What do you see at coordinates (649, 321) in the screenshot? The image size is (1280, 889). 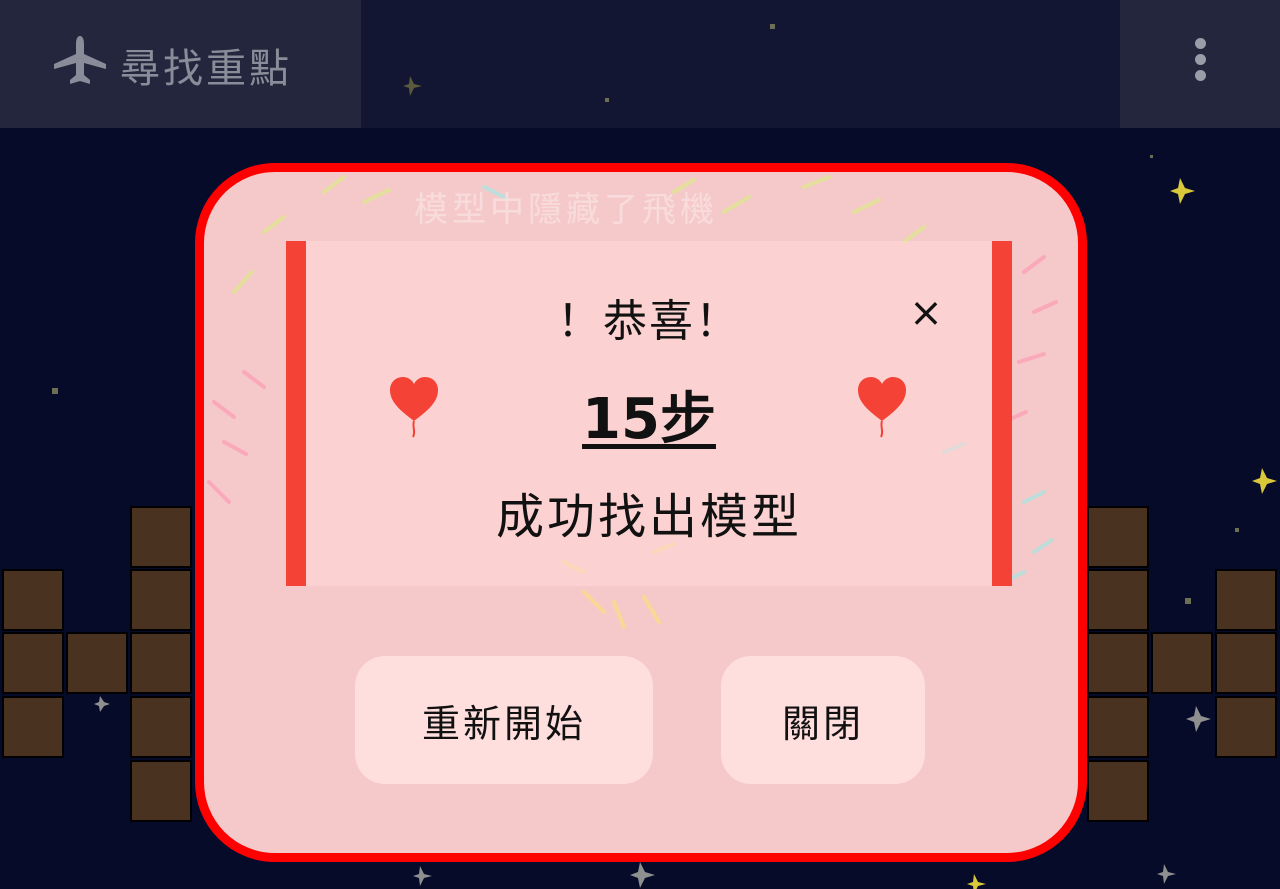 I see `dialog-heading: ！恭喜！` at bounding box center [649, 321].